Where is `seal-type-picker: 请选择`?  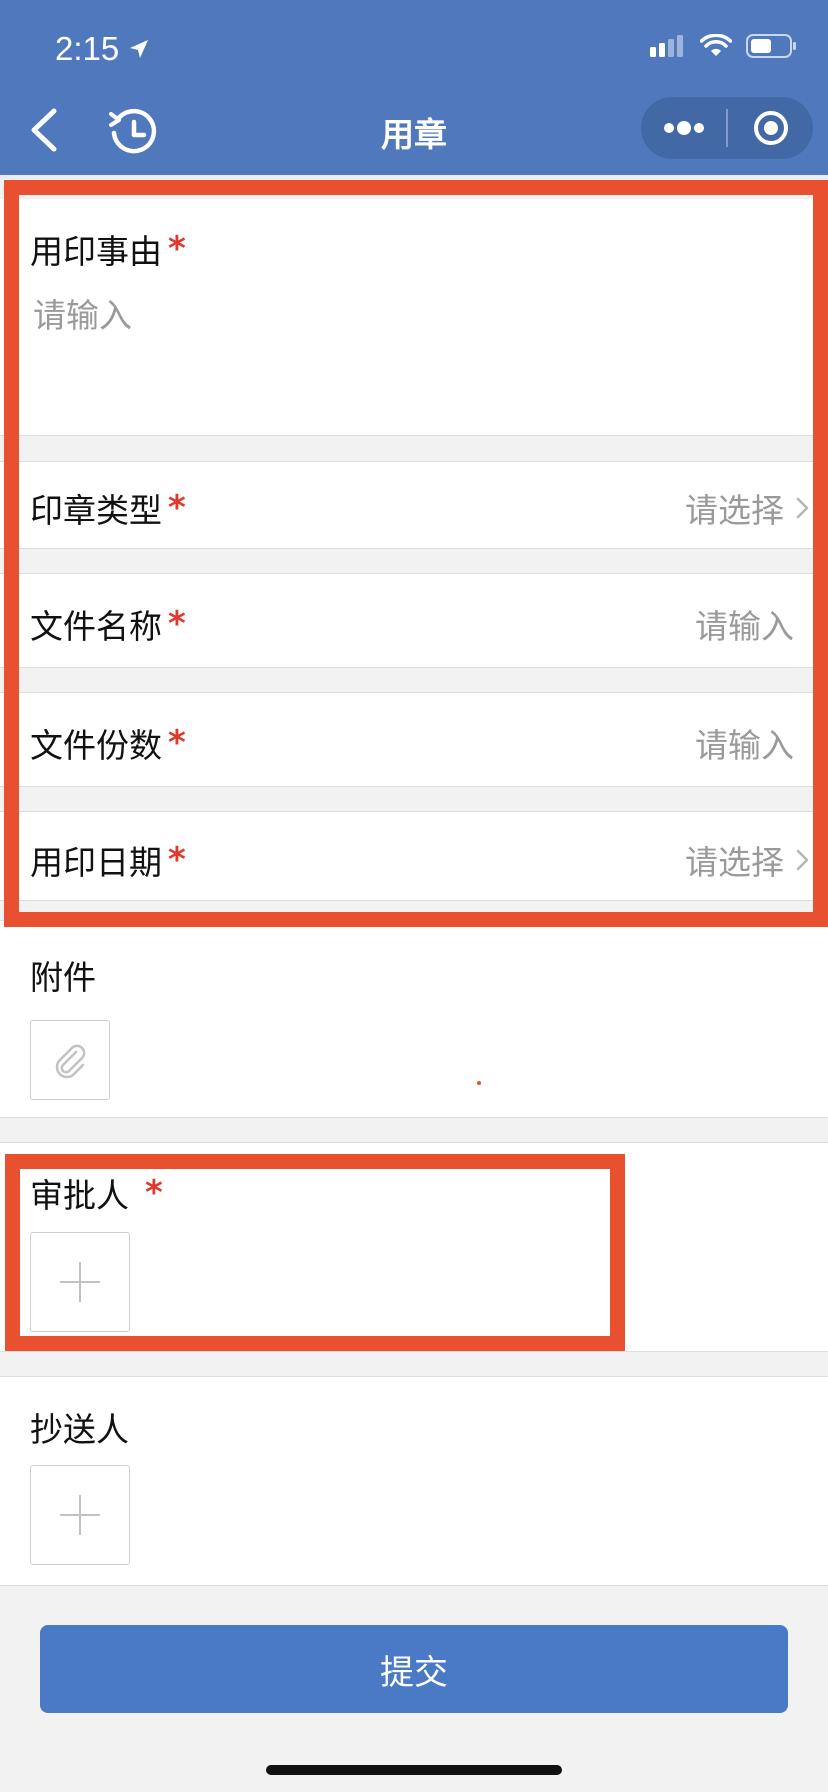 seal-type-picker: 请选择 is located at coordinates (747, 508).